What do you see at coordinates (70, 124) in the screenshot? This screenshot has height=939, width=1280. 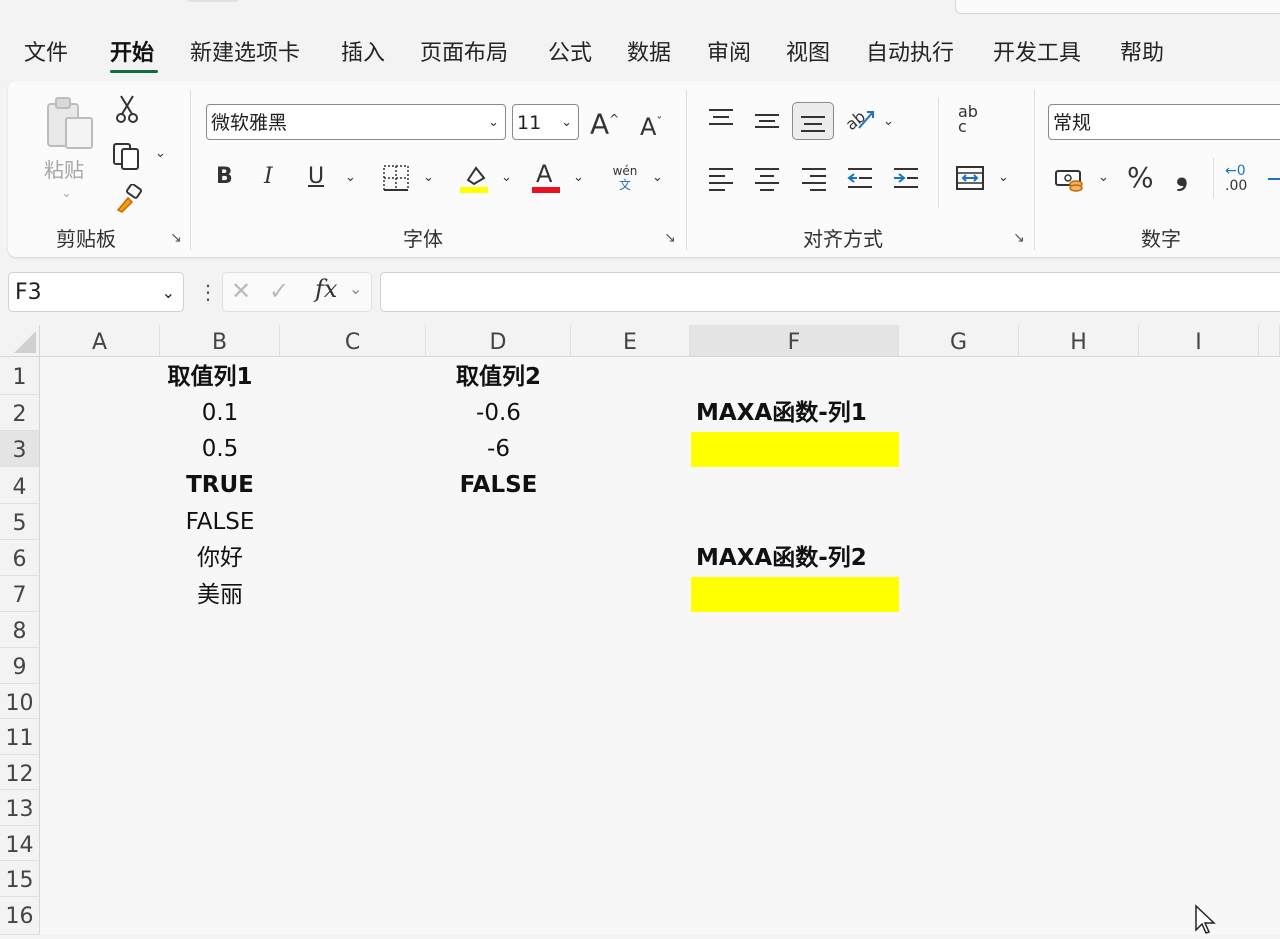 I see `paste-icon` at bounding box center [70, 124].